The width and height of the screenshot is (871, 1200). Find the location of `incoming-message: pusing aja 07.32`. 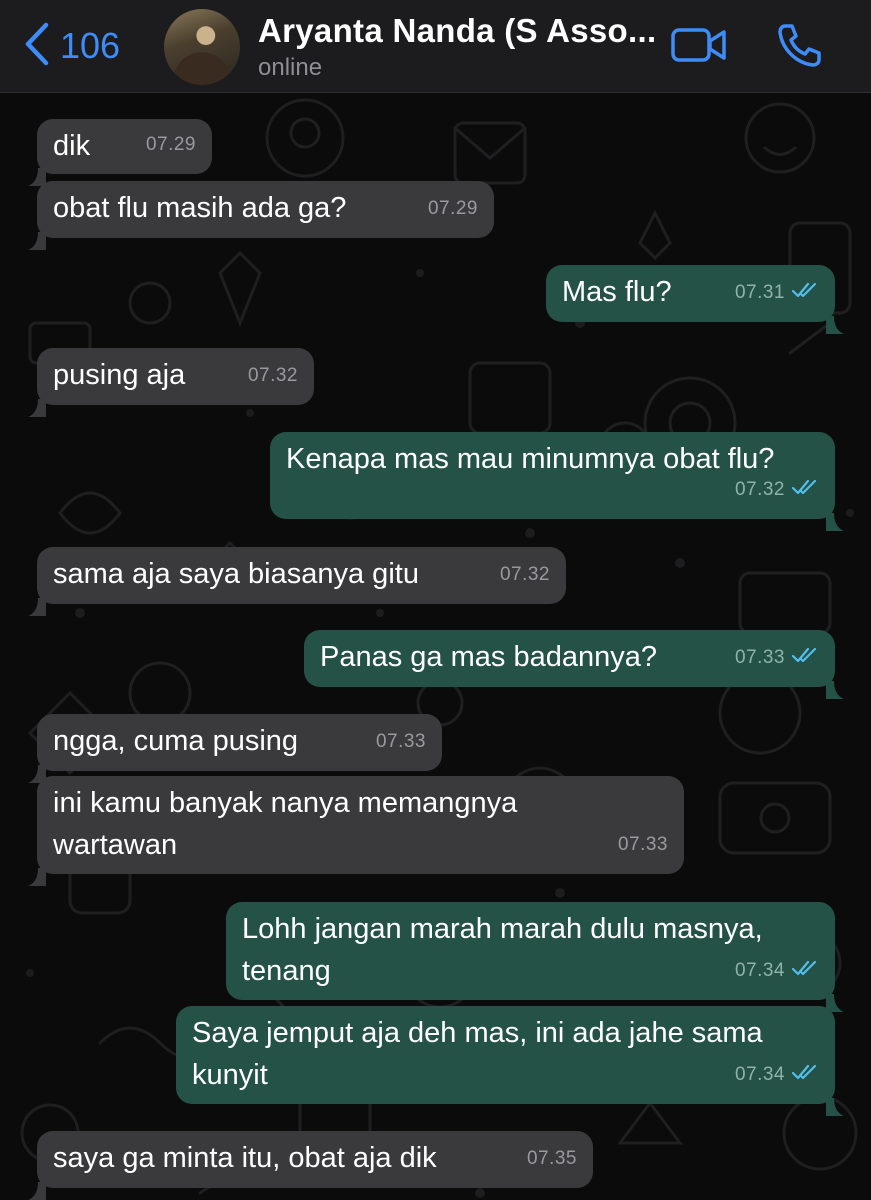

incoming-message: pusing aja 07.32 is located at coordinates (171, 382).